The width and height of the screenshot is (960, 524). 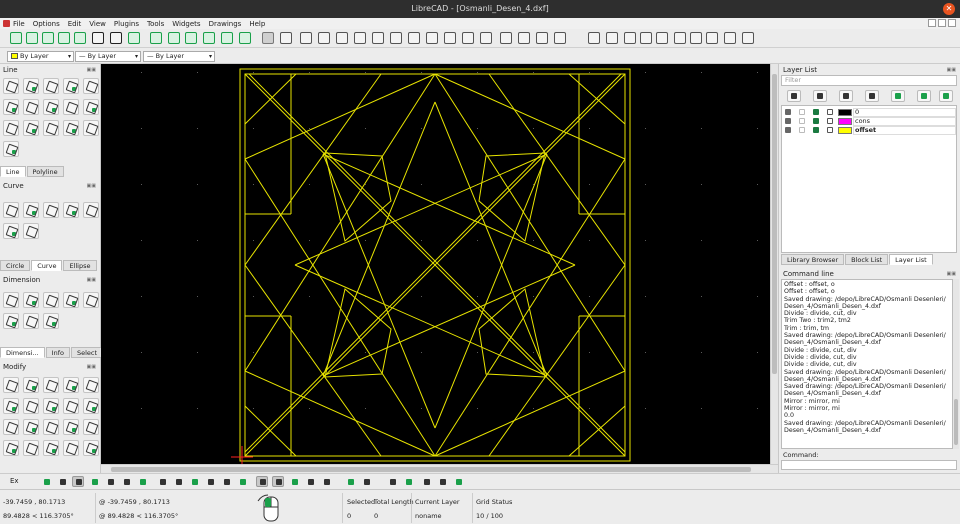 I want to click on layer-row: cons, so click(x=869, y=121).